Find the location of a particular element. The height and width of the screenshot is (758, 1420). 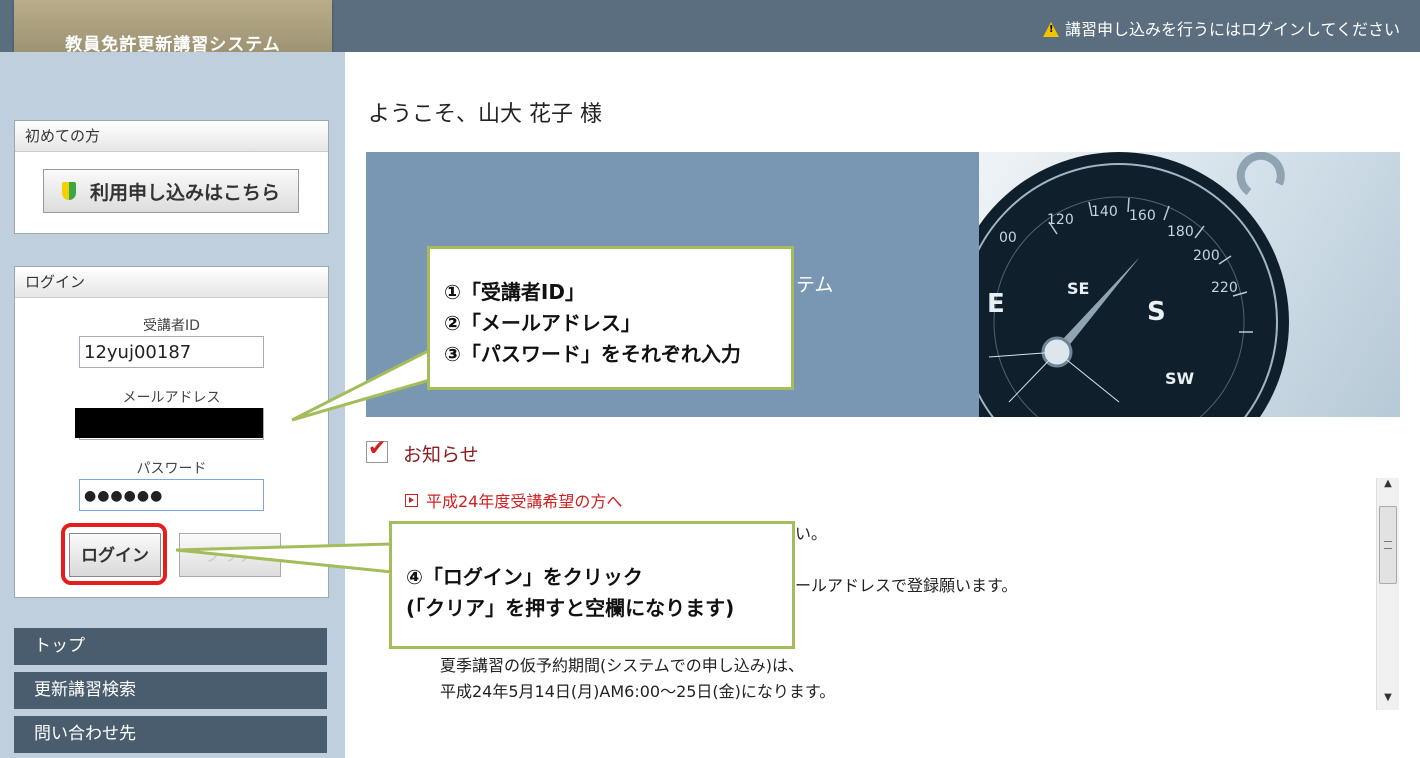

callout-line: ④「ログイン」をクリック is located at coordinates (524, 577).